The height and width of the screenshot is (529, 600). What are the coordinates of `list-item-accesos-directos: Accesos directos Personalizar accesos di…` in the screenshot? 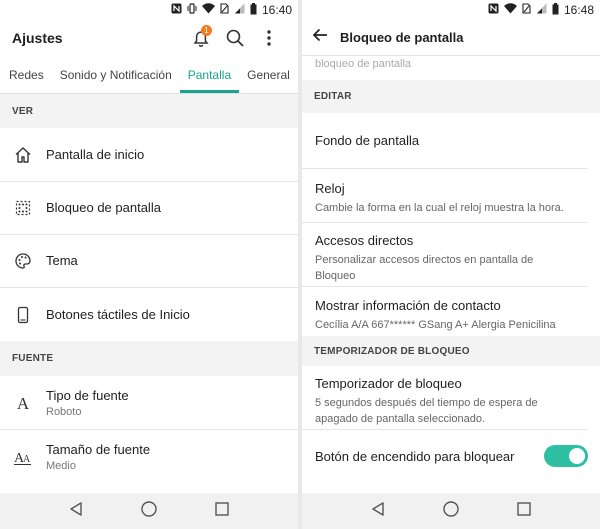 It's located at (445, 255).